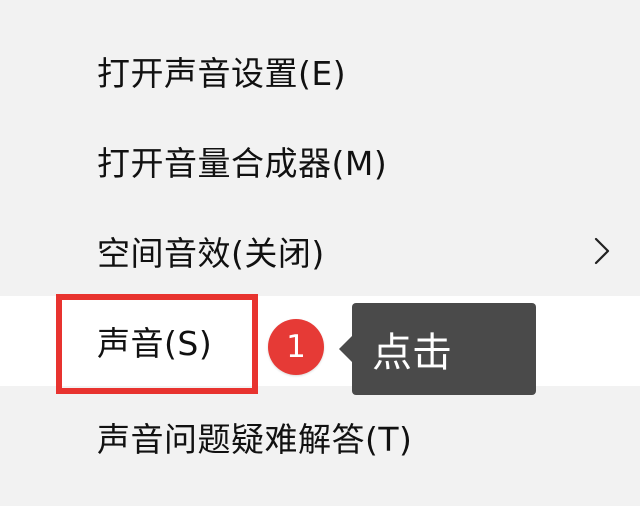  I want to click on menu-item-label: 打开音量合成器(M), so click(242, 163).